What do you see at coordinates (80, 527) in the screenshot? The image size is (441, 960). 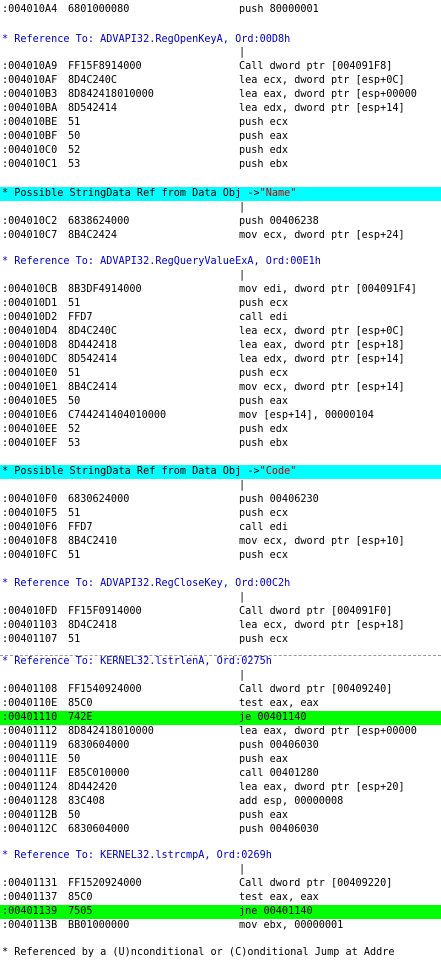 I see `line-opcode: FFD7` at bounding box center [80, 527].